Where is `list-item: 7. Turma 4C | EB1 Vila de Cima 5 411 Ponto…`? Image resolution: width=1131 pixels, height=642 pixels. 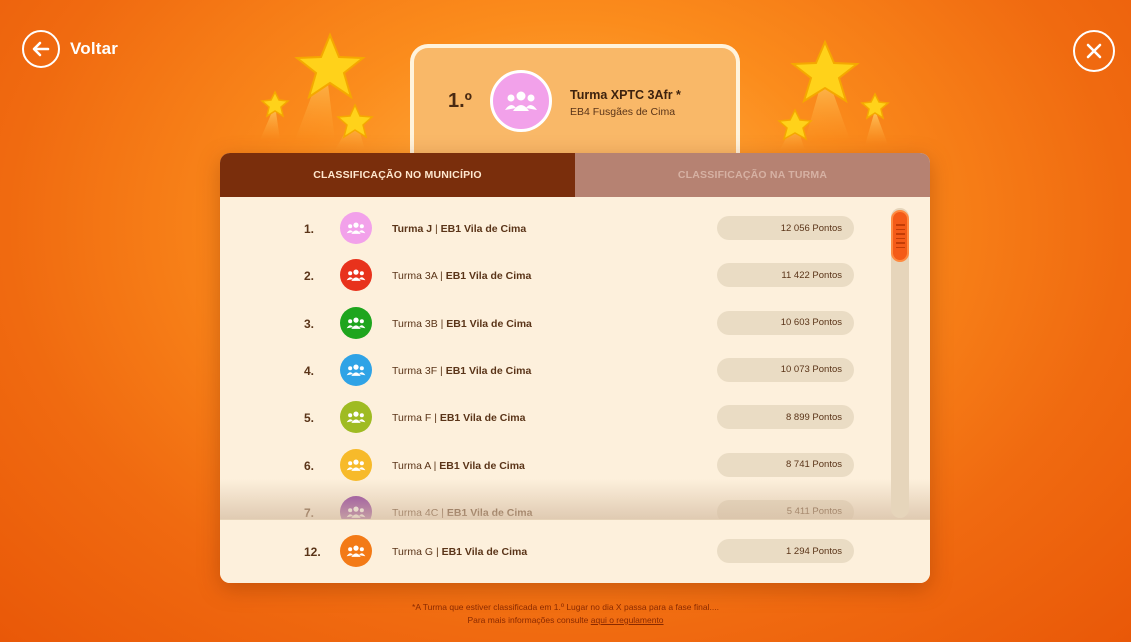 list-item: 7. Turma 4C | EB1 Vila de Cima 5 411 Ponto… is located at coordinates (575, 504).